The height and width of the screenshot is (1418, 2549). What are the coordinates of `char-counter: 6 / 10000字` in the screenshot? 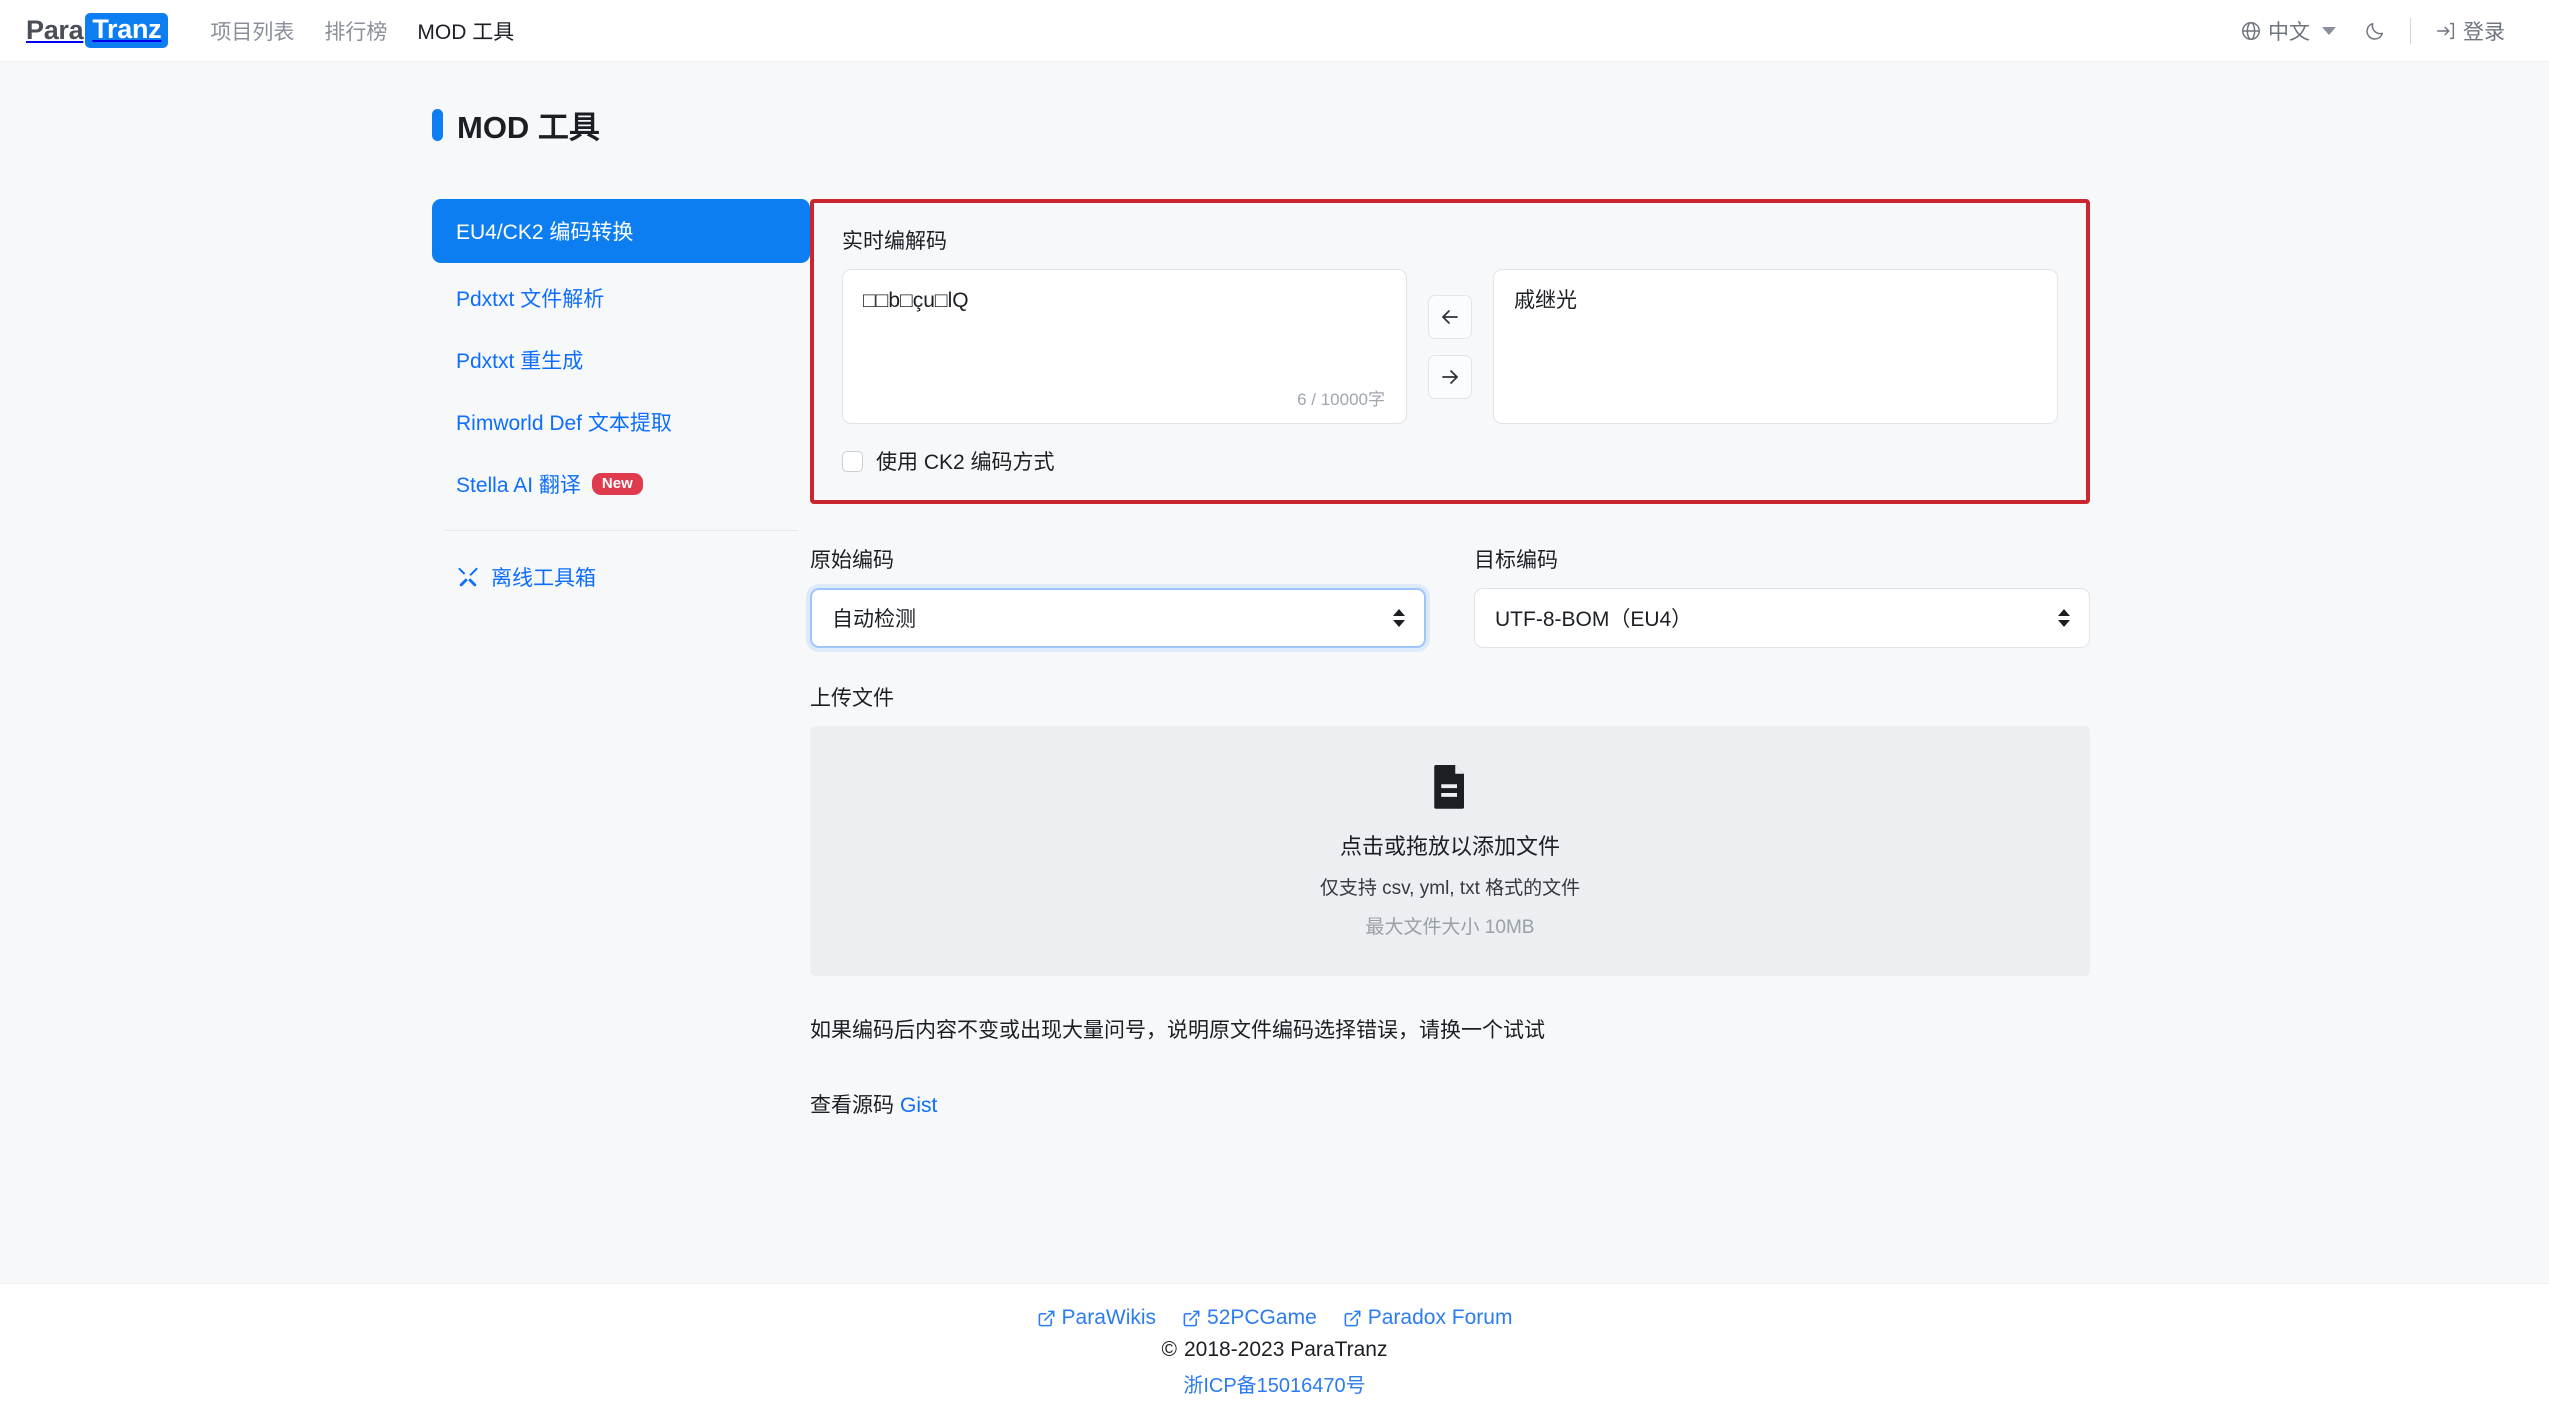 It's located at (1341, 399).